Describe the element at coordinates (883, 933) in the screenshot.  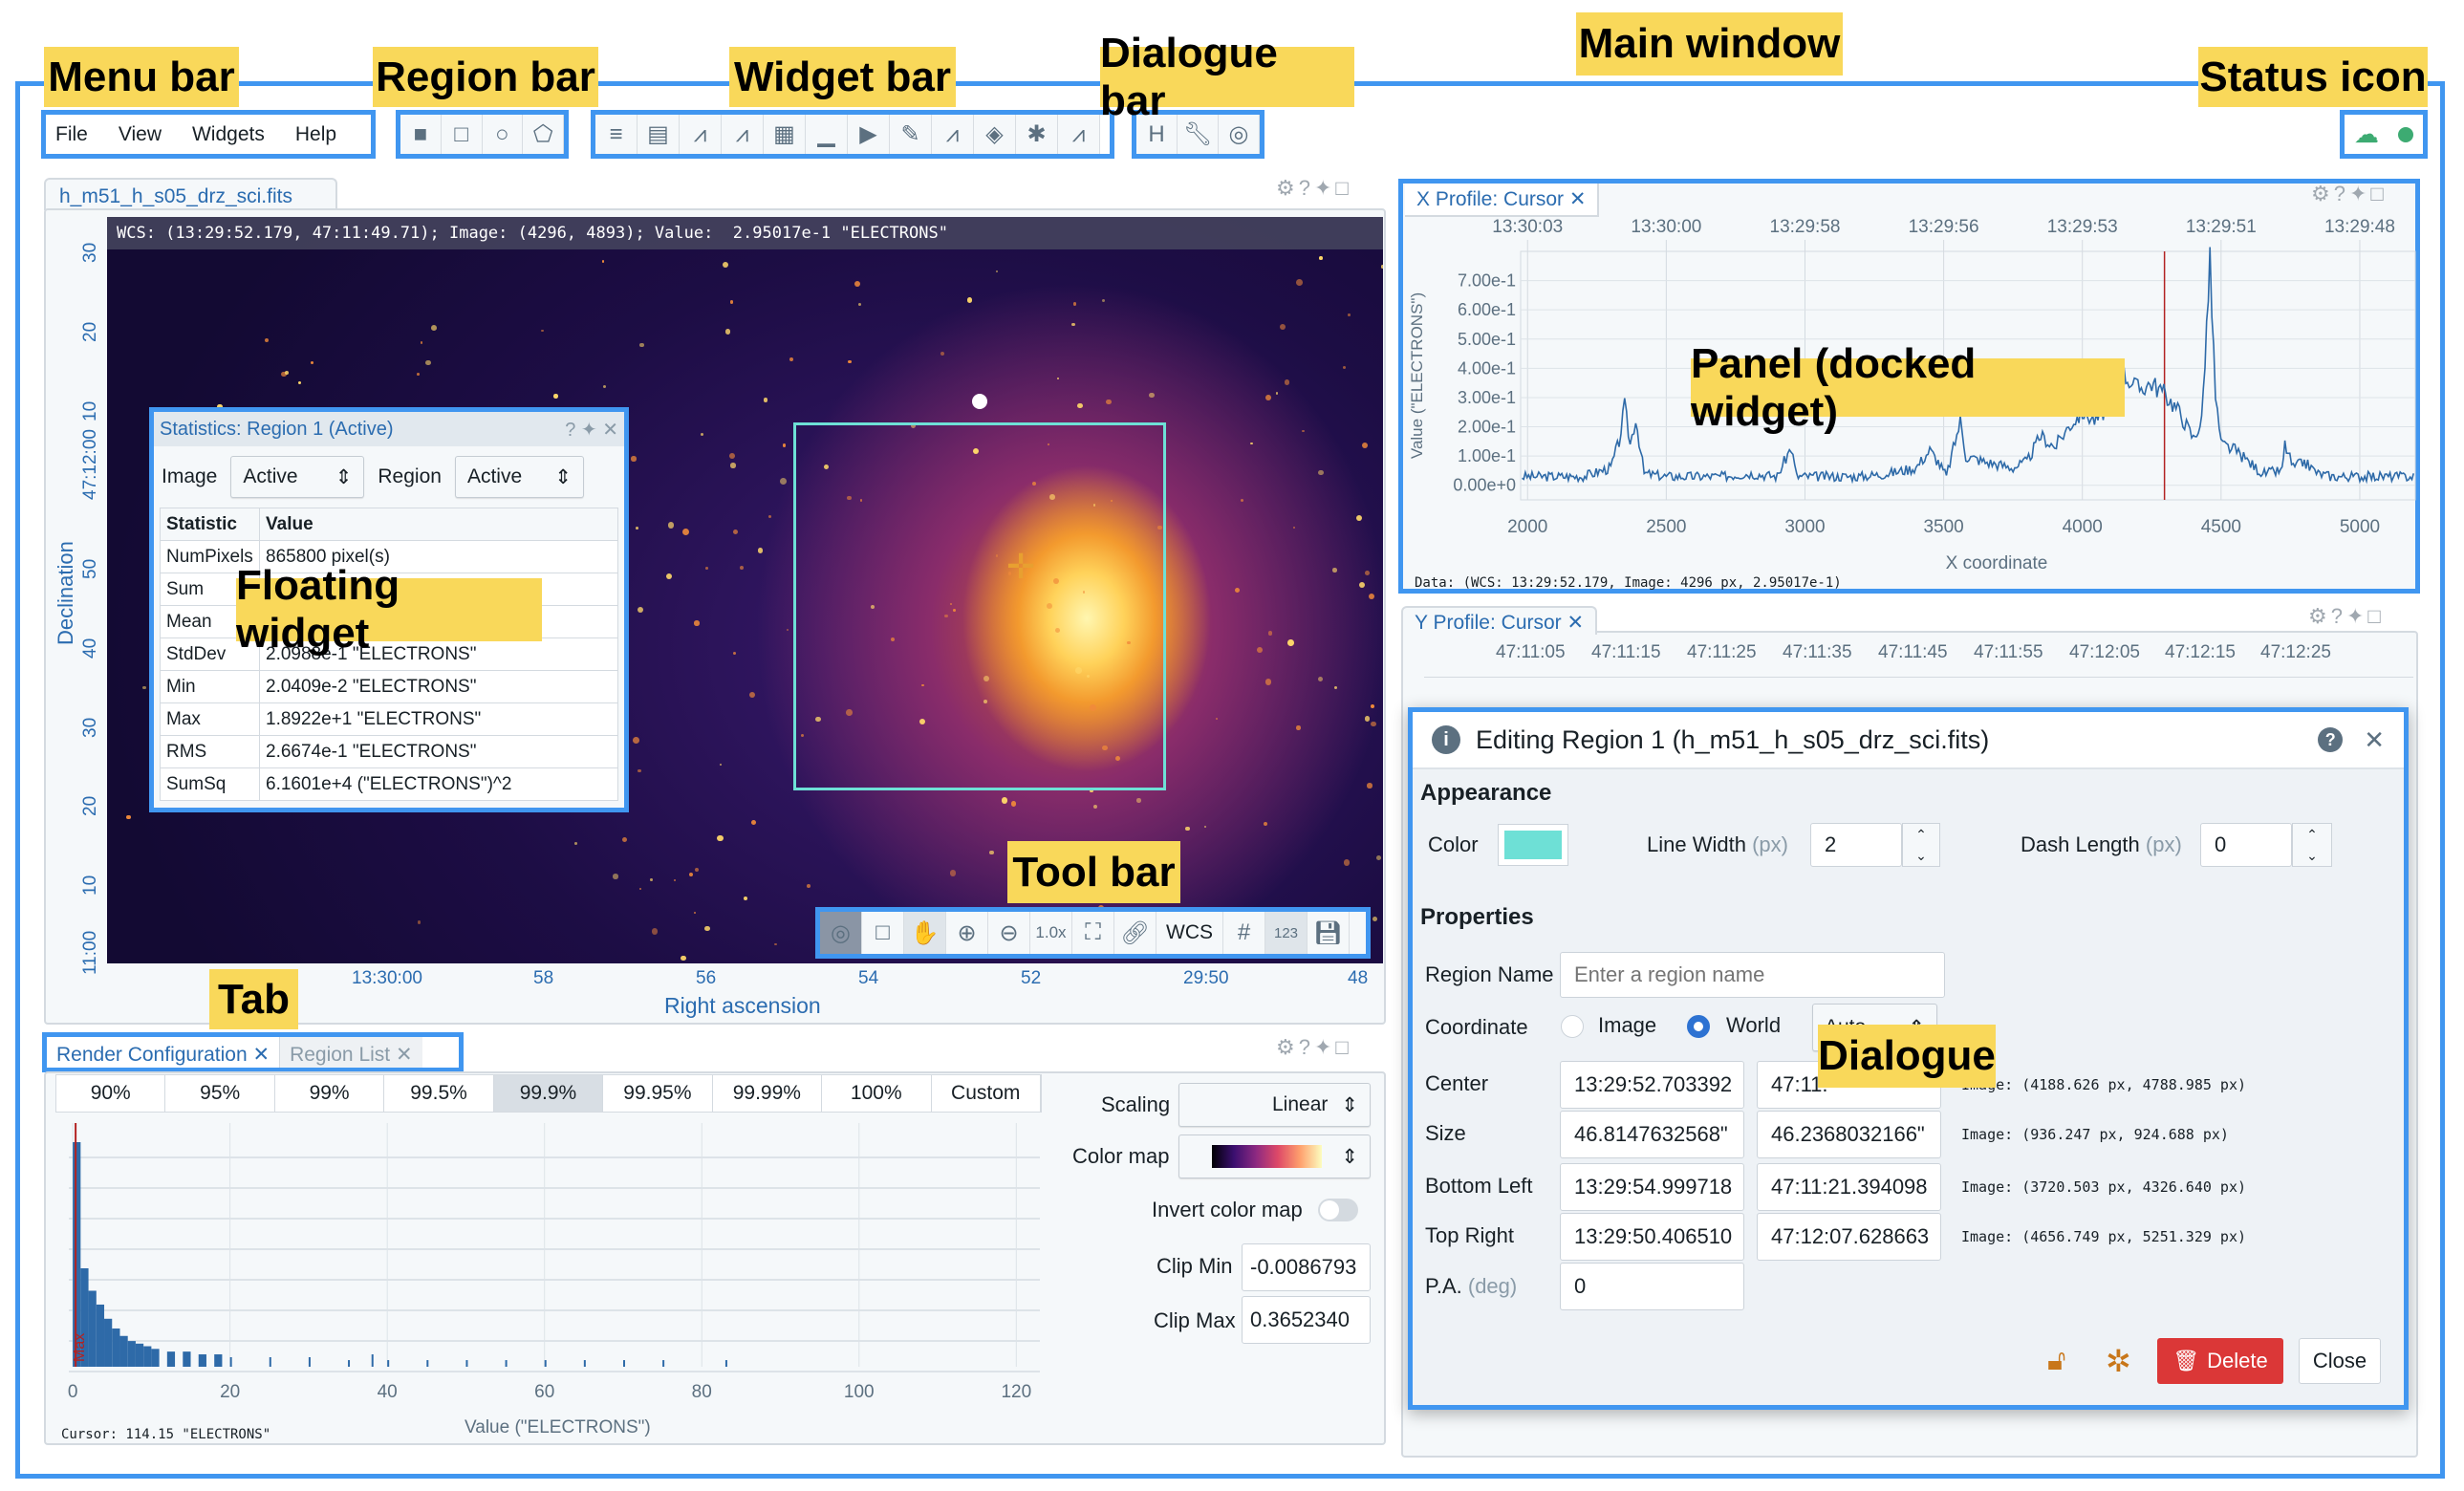
I see `region-mode-icon: □` at that location.